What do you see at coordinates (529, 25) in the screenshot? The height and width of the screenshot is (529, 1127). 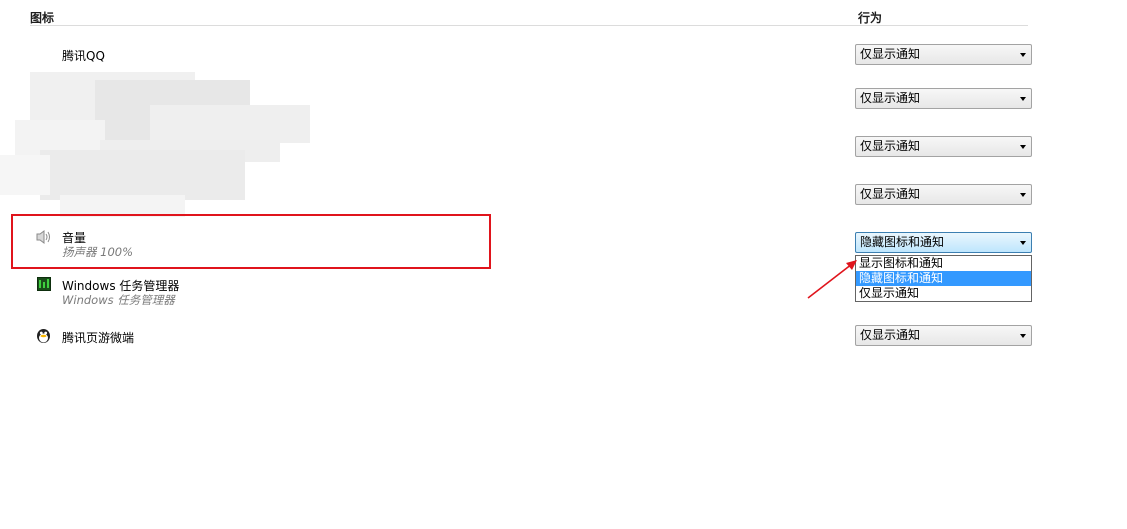 I see `header-divider` at bounding box center [529, 25].